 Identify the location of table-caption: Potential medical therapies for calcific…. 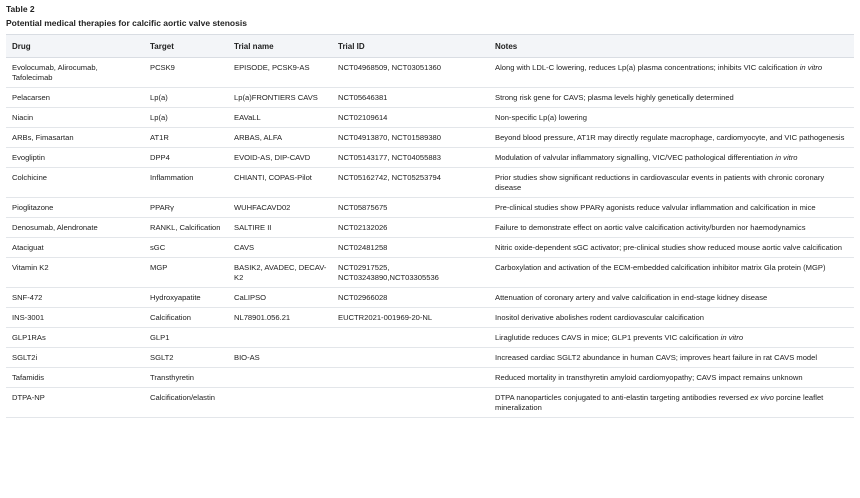
(126, 23).